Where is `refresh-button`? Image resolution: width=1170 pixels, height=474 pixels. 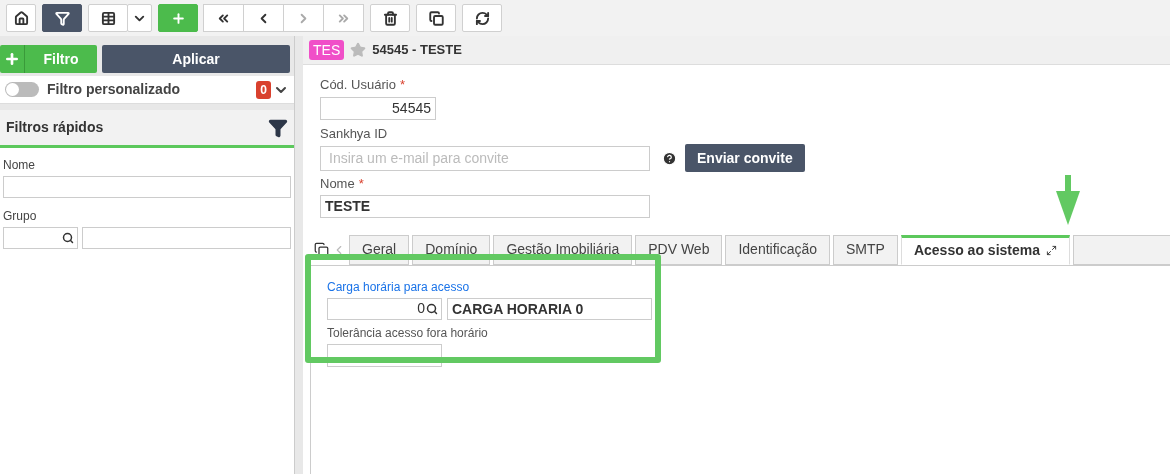
refresh-button is located at coordinates (482, 18).